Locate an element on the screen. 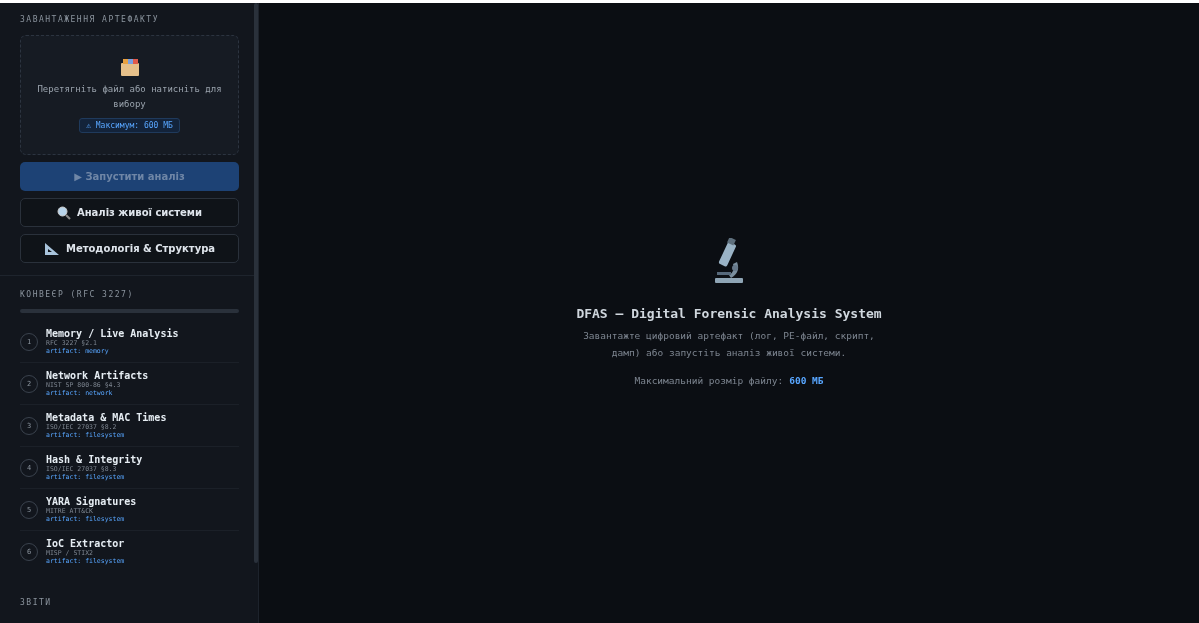  main-title: DFAS — Digital Forensic Analysis System is located at coordinates (729, 313).